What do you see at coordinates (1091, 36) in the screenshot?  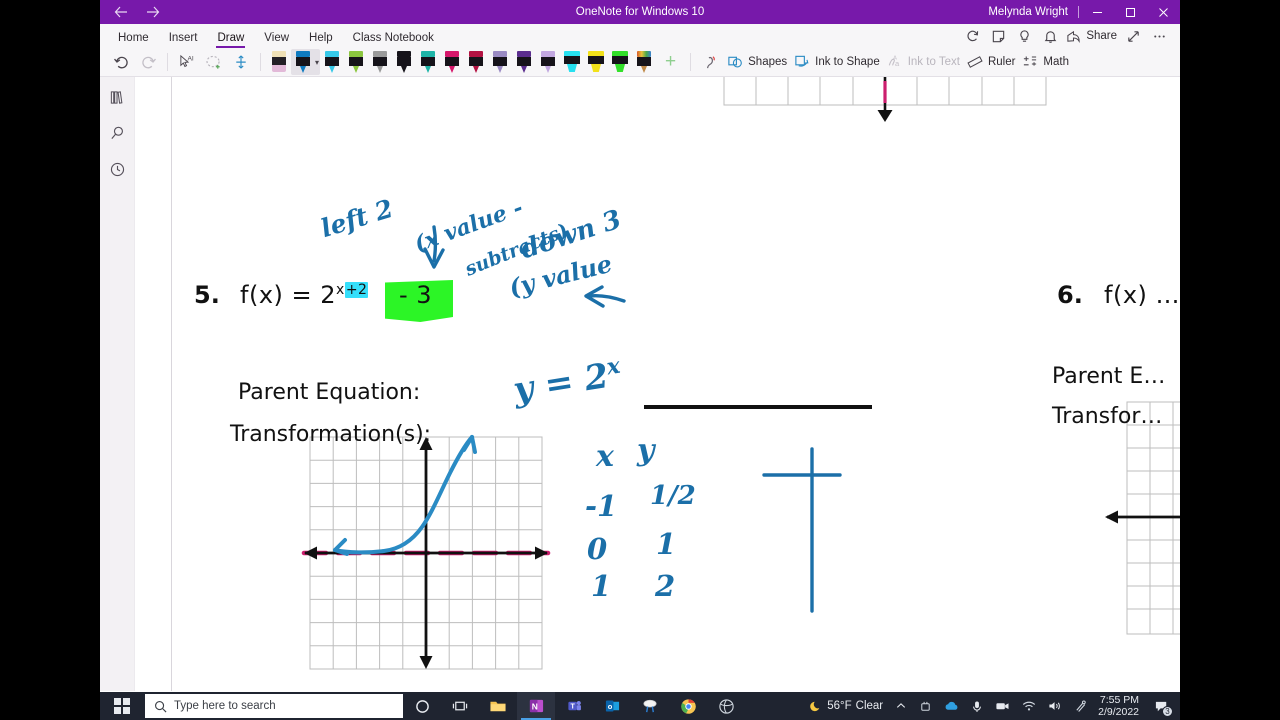 I see `share-button: Share` at bounding box center [1091, 36].